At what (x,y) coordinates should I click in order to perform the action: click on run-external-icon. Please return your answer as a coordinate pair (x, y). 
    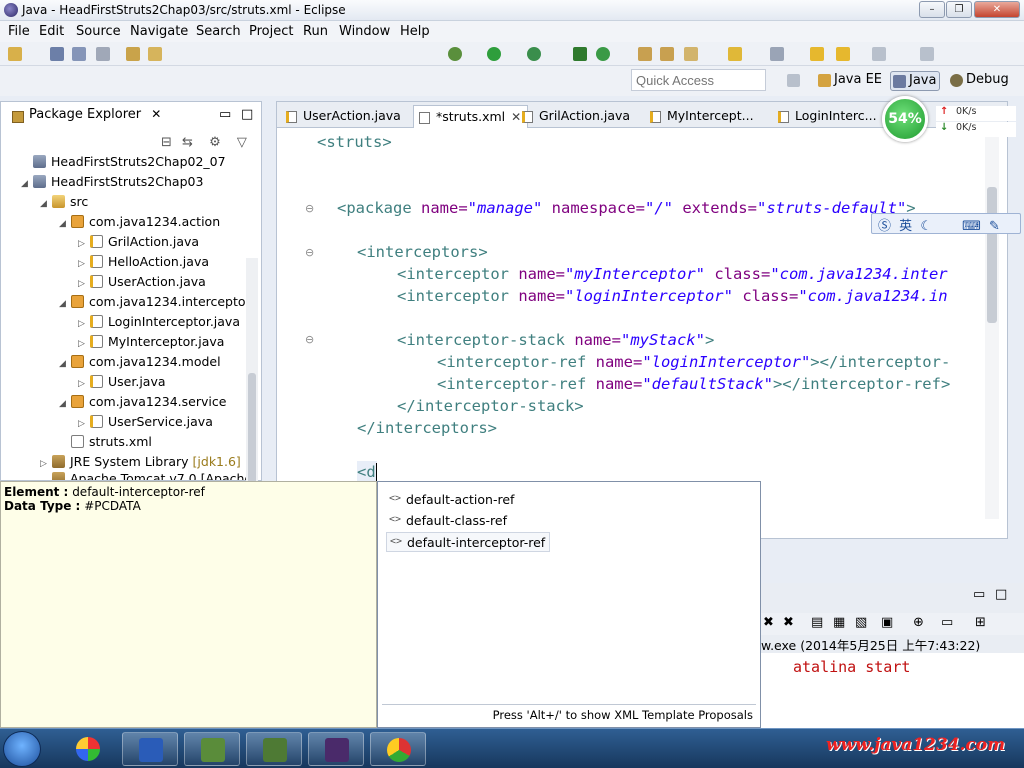
    Looking at the image, I should click on (534, 54).